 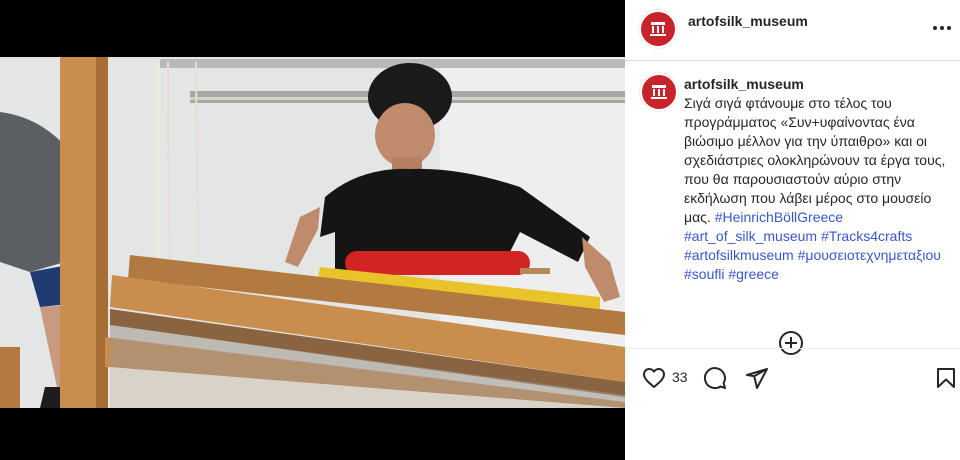 I want to click on send-icon, so click(x=757, y=378).